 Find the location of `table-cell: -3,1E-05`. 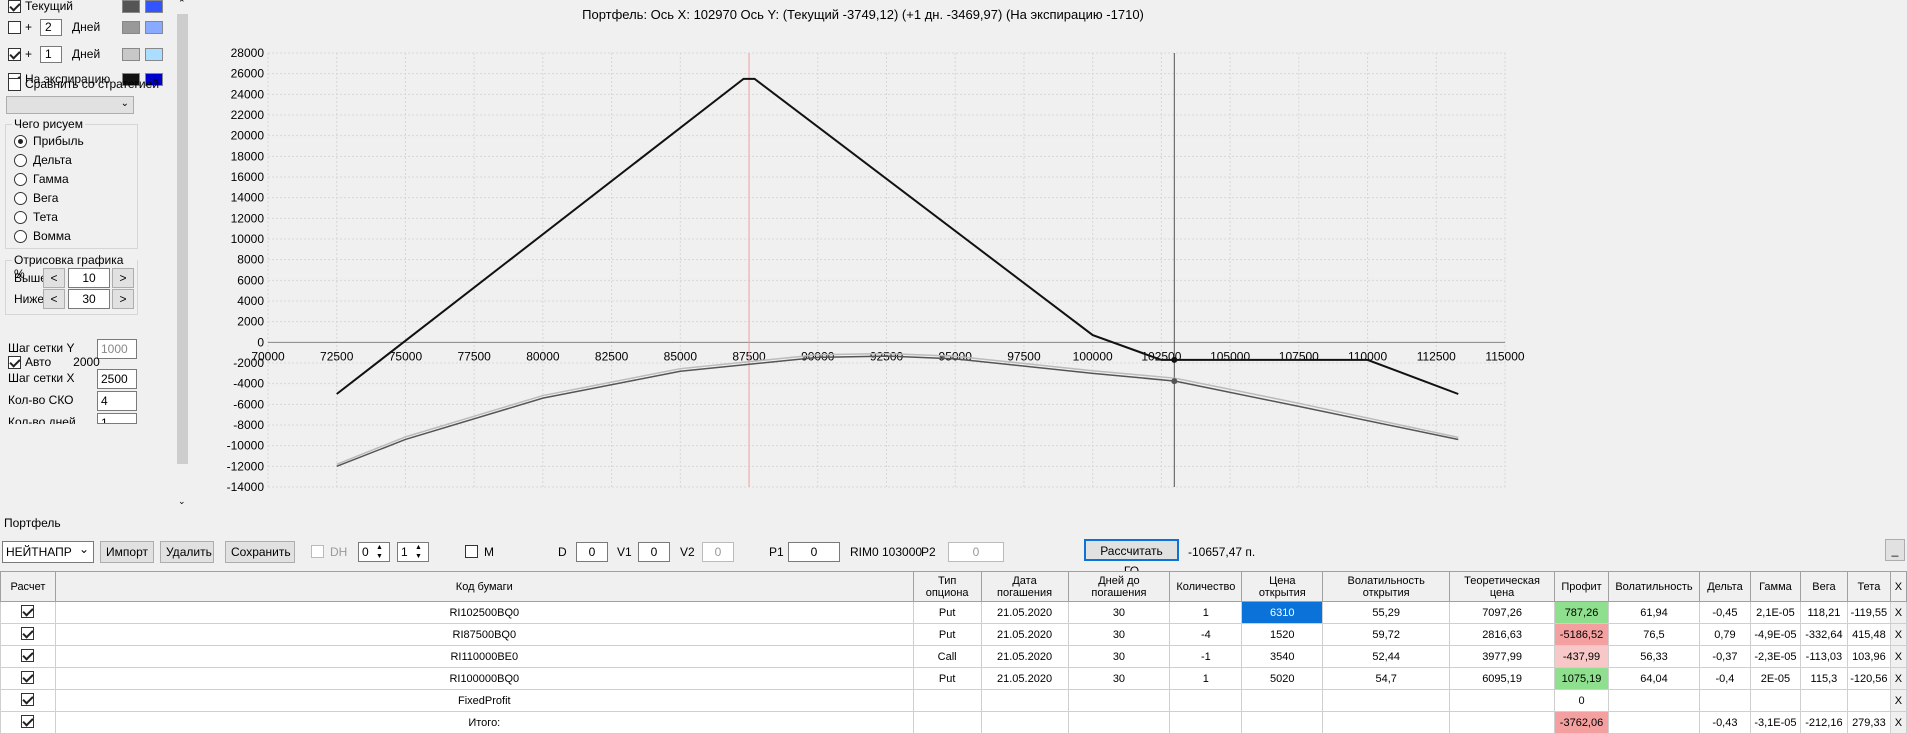

table-cell: -3,1E-05 is located at coordinates (1775, 722).